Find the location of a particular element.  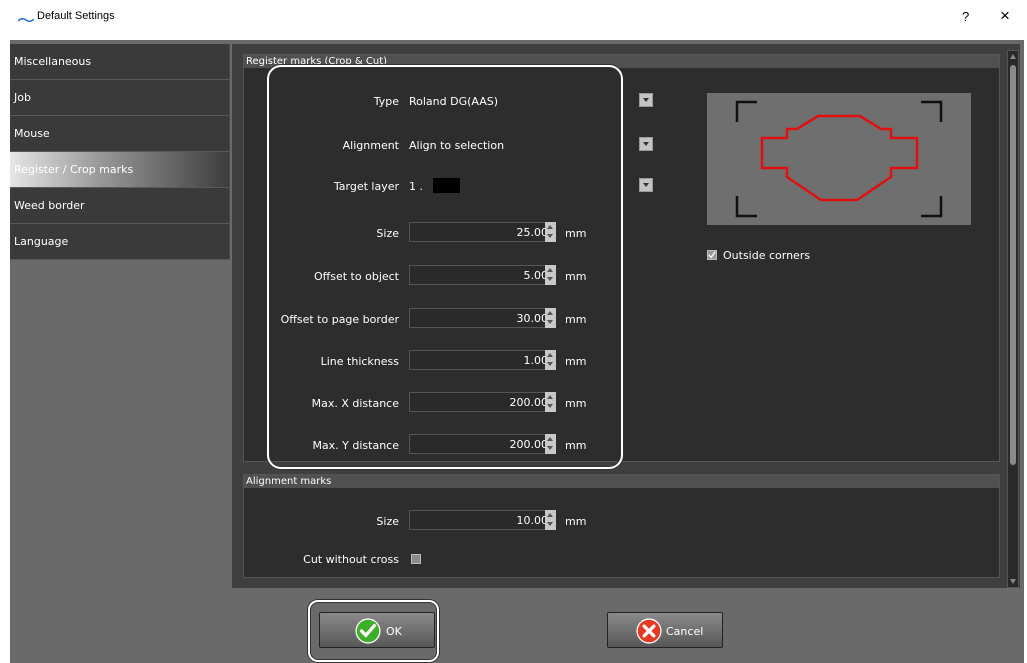

outside-corners-label: Outside corners is located at coordinates (767, 255).